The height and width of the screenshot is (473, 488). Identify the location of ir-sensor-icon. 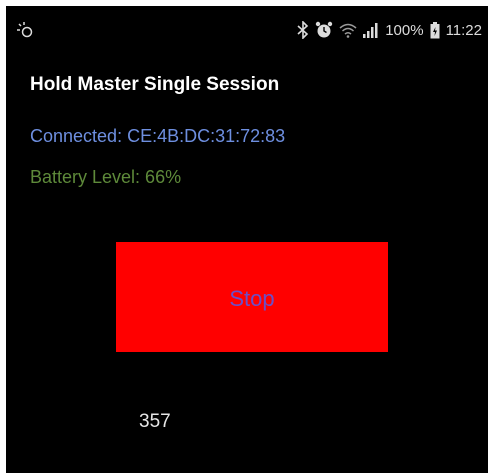
(26, 31).